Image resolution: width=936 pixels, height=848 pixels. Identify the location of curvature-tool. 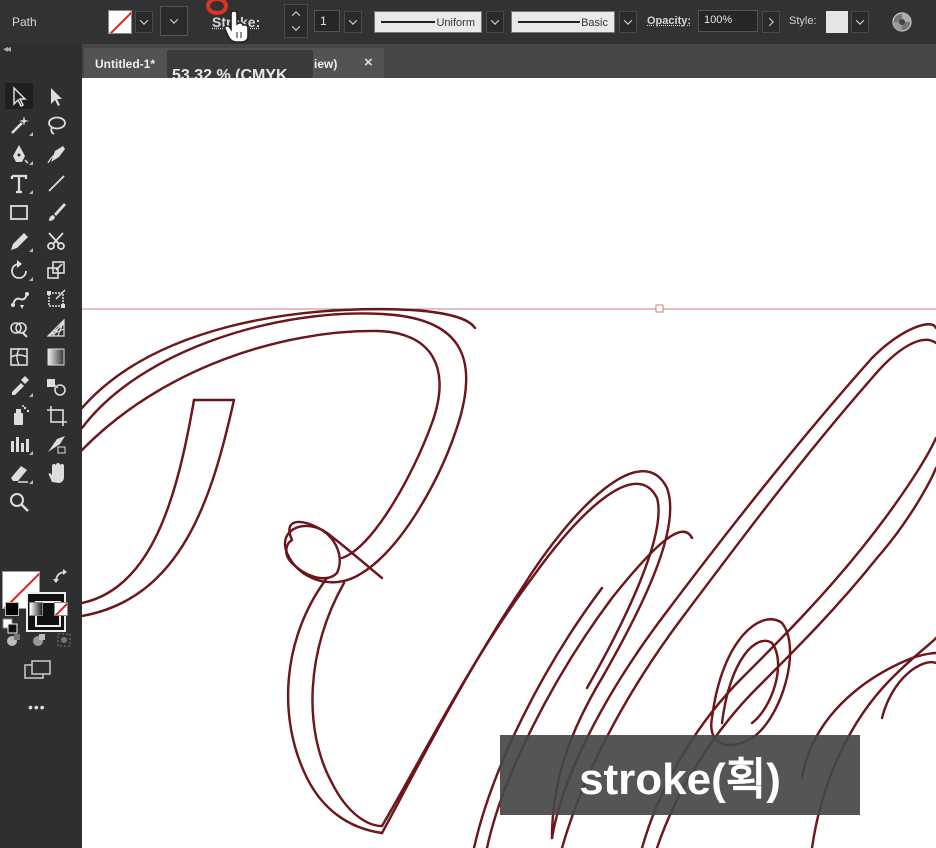
(56, 154).